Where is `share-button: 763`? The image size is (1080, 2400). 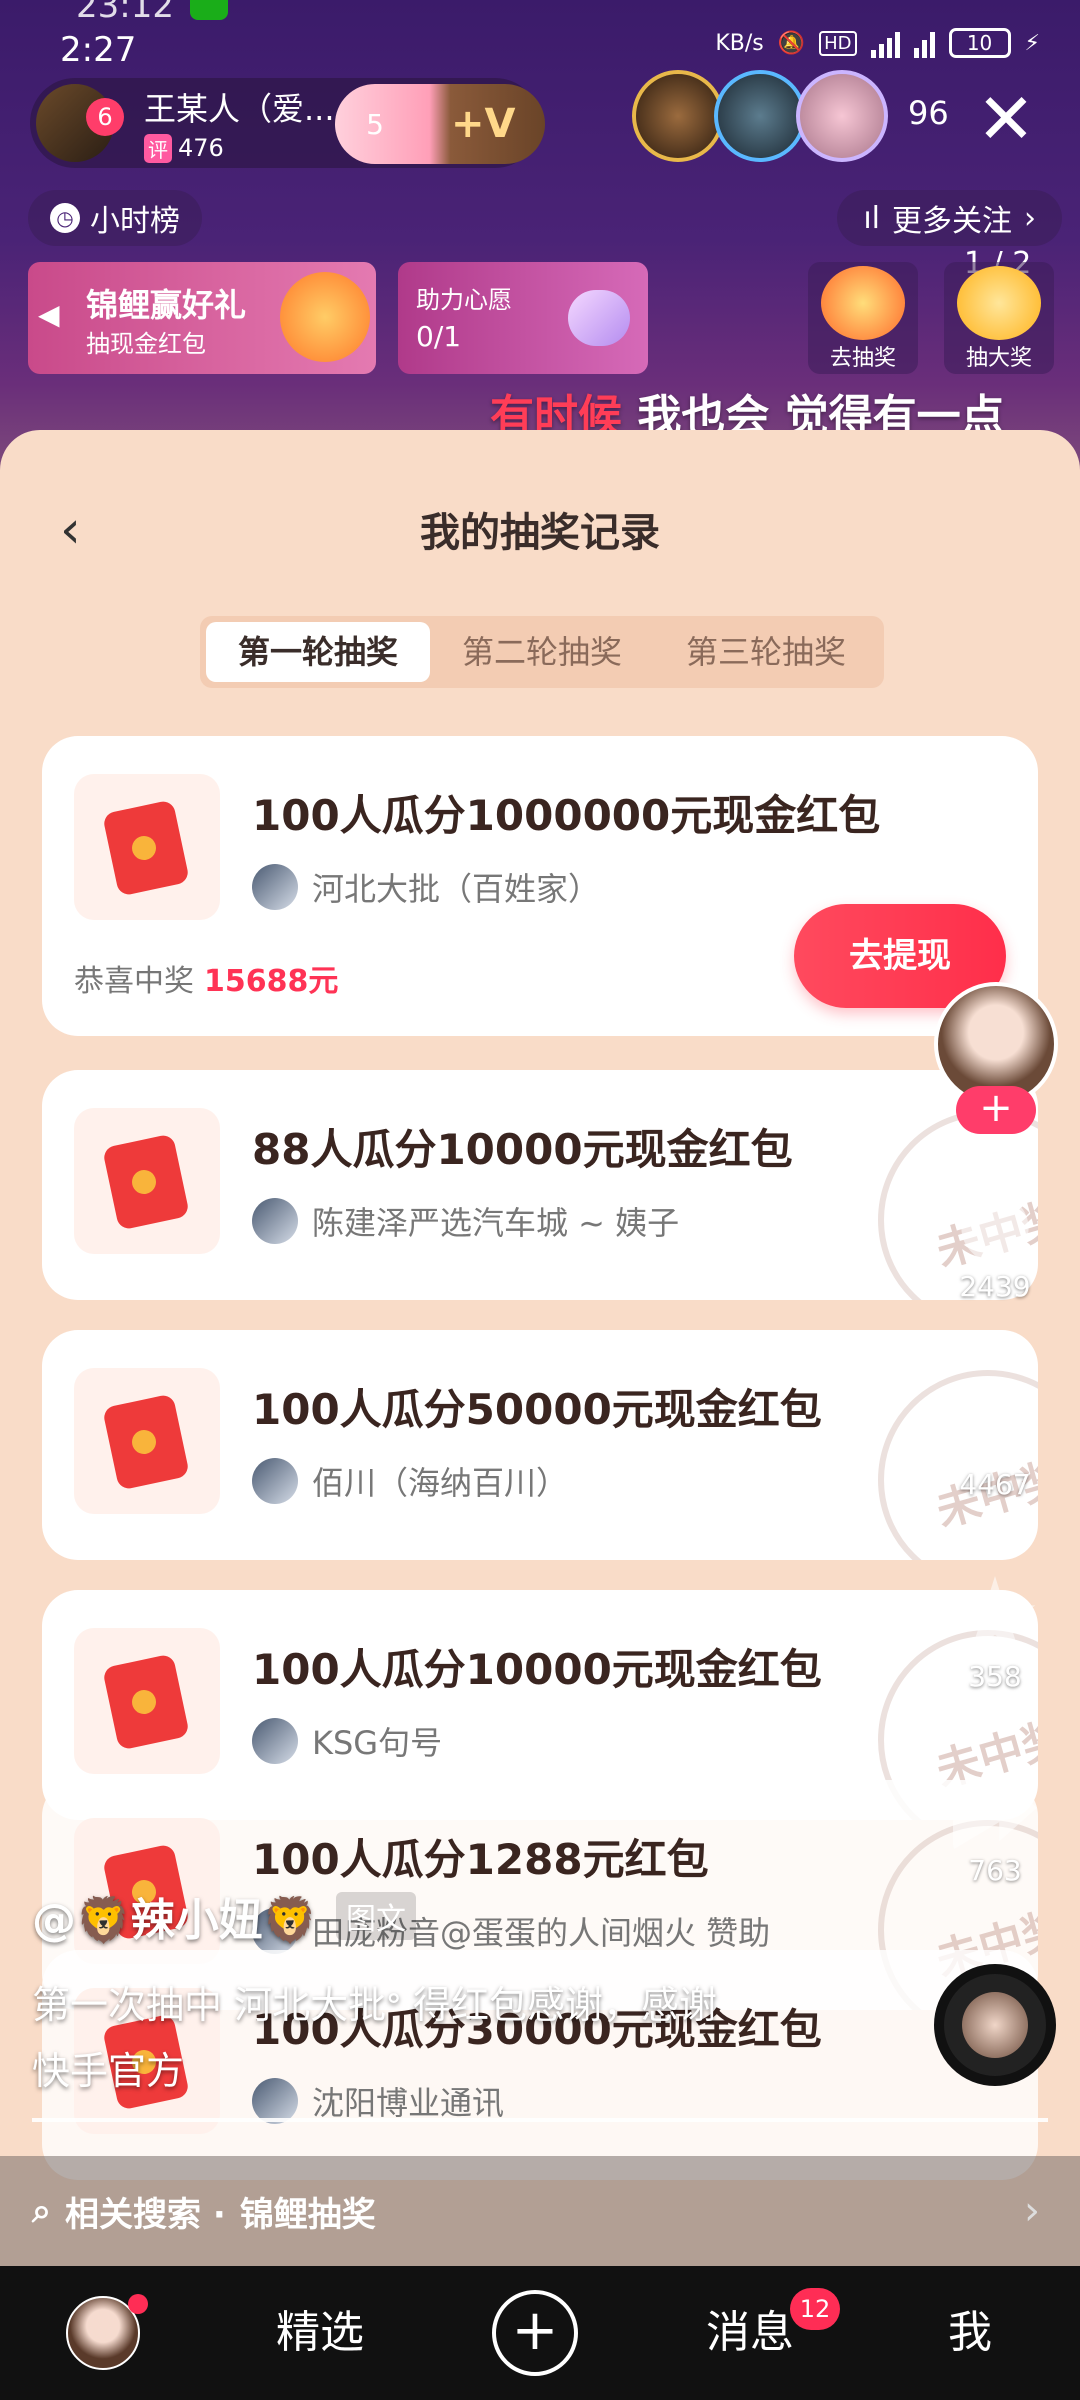 share-button: 763 is located at coordinates (995, 1828).